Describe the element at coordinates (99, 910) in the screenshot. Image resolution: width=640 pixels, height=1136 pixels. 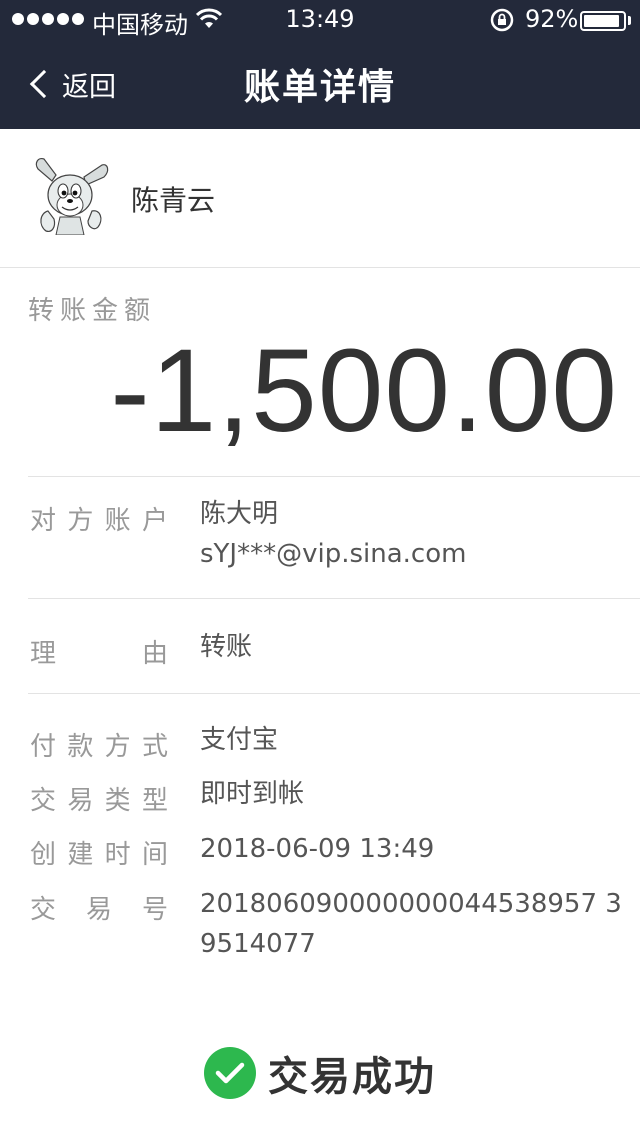
I see `trade-no-label: 交 易 号` at that location.